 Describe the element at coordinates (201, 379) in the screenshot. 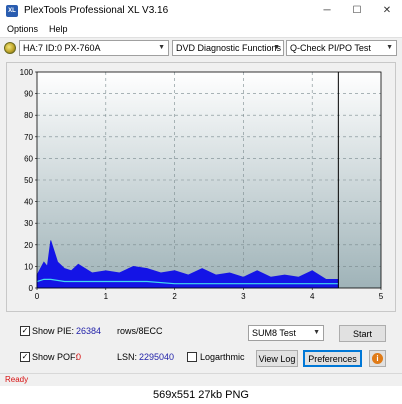

I see `status-bar: Ready` at that location.